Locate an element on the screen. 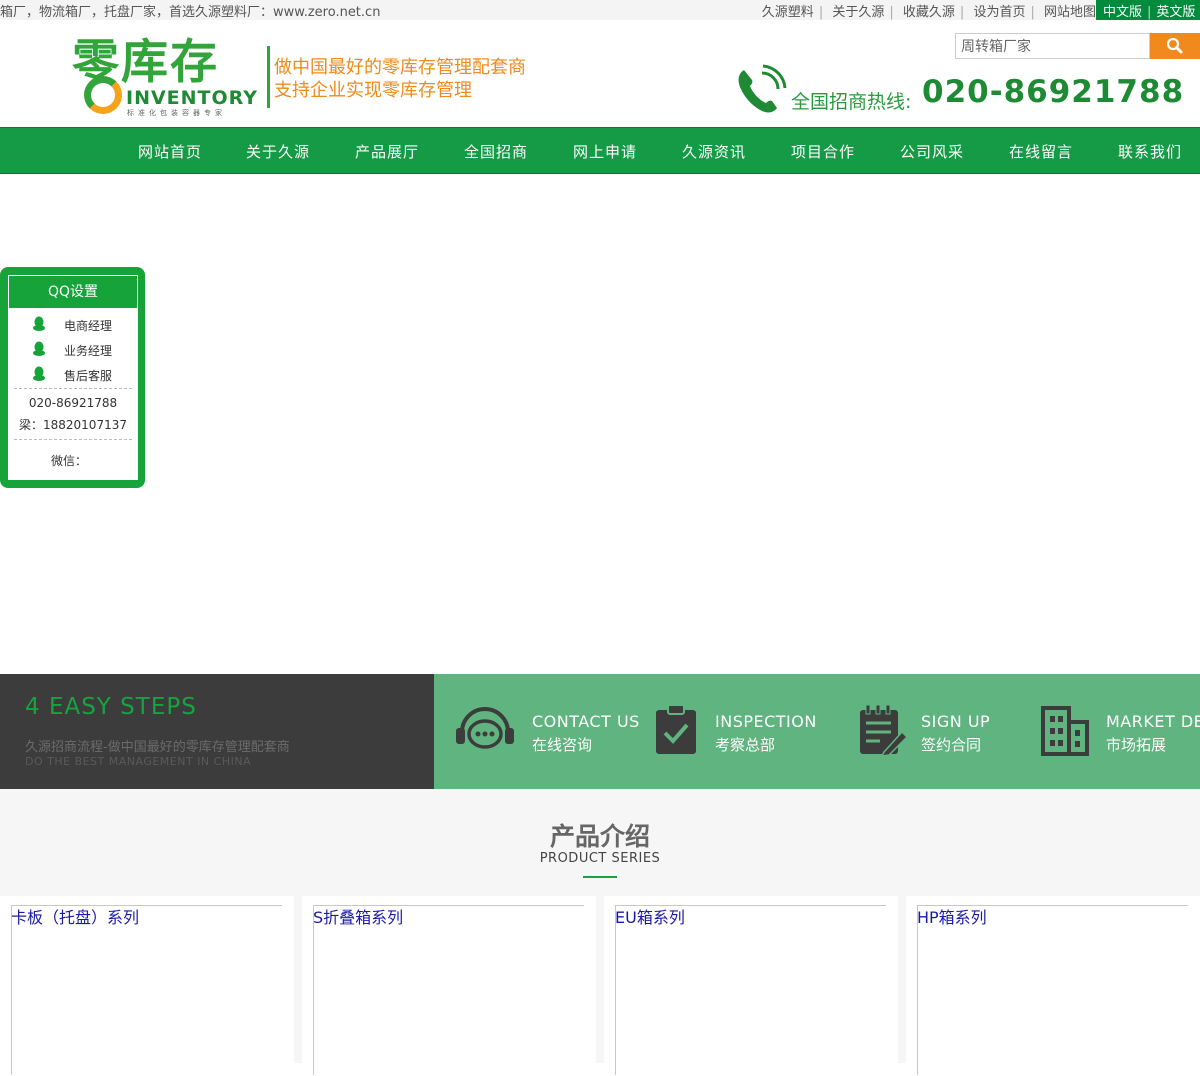  qq-contact-aftersales: 售后客服 is located at coordinates (73, 374).